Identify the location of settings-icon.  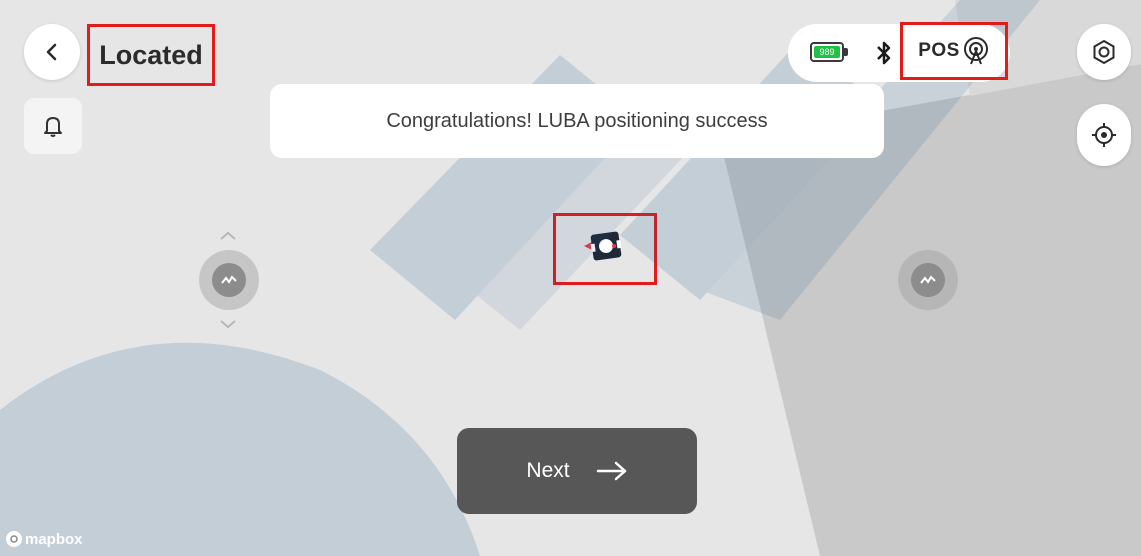
(1104, 52).